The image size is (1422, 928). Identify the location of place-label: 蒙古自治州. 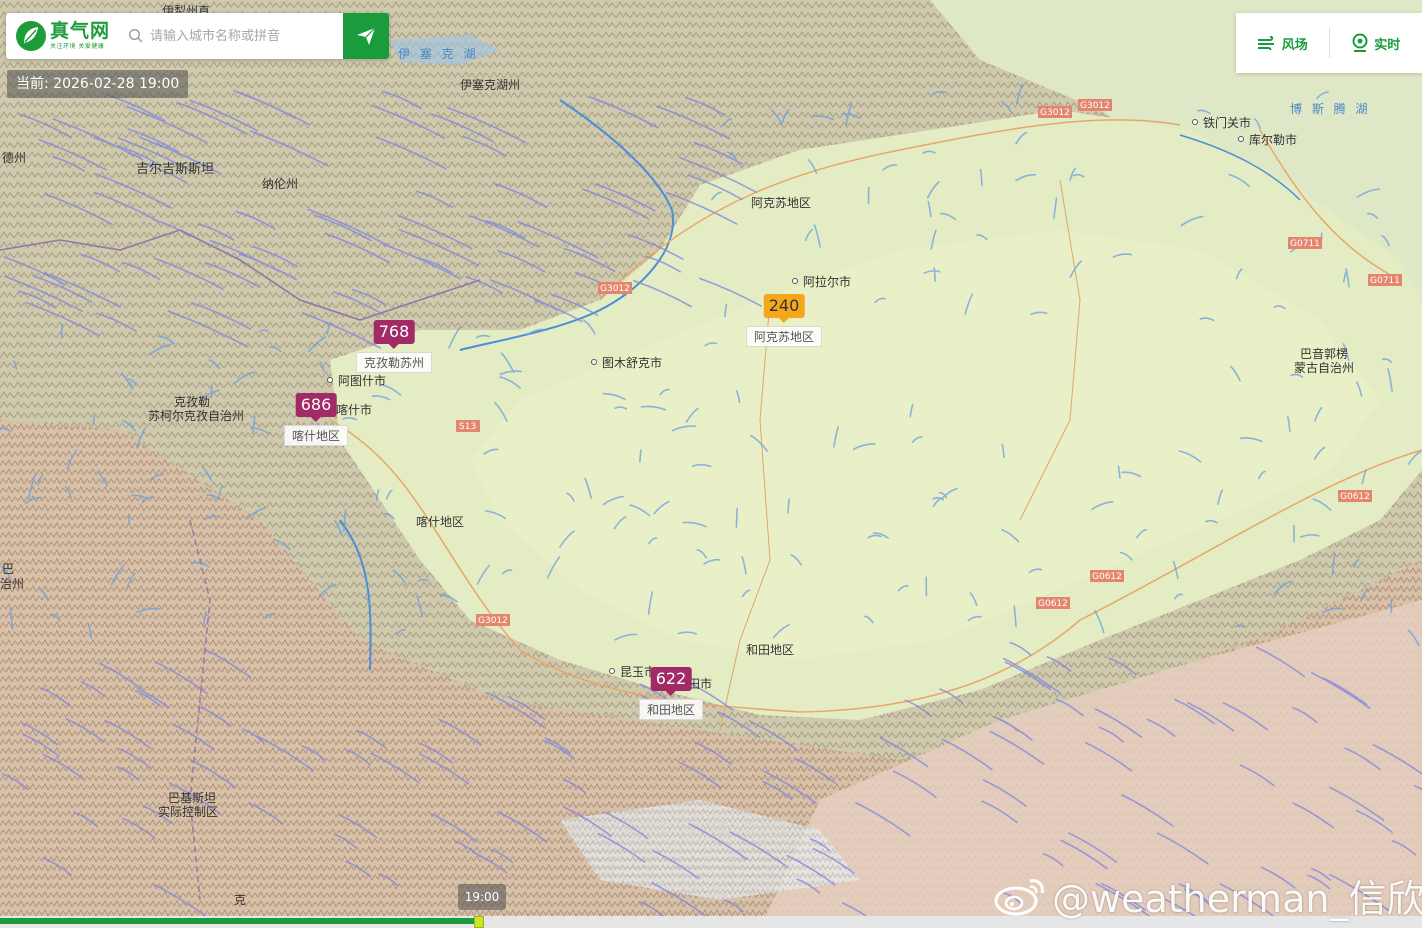
(1324, 367).